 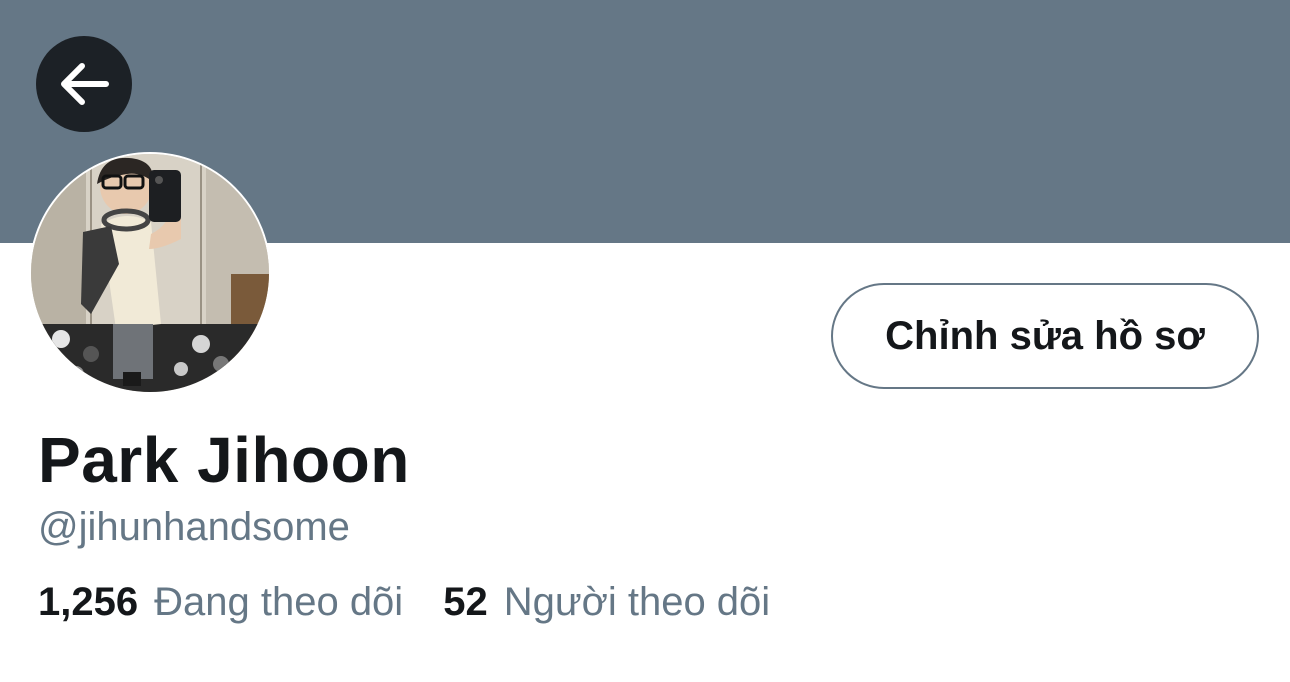 I want to click on display-name: Park Jihoon, so click(x=224, y=460).